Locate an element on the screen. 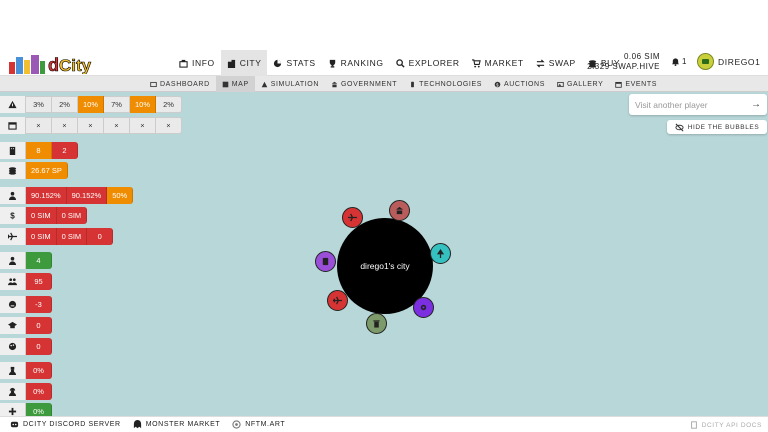  happiness-row: -3 is located at coordinates (26, 304).